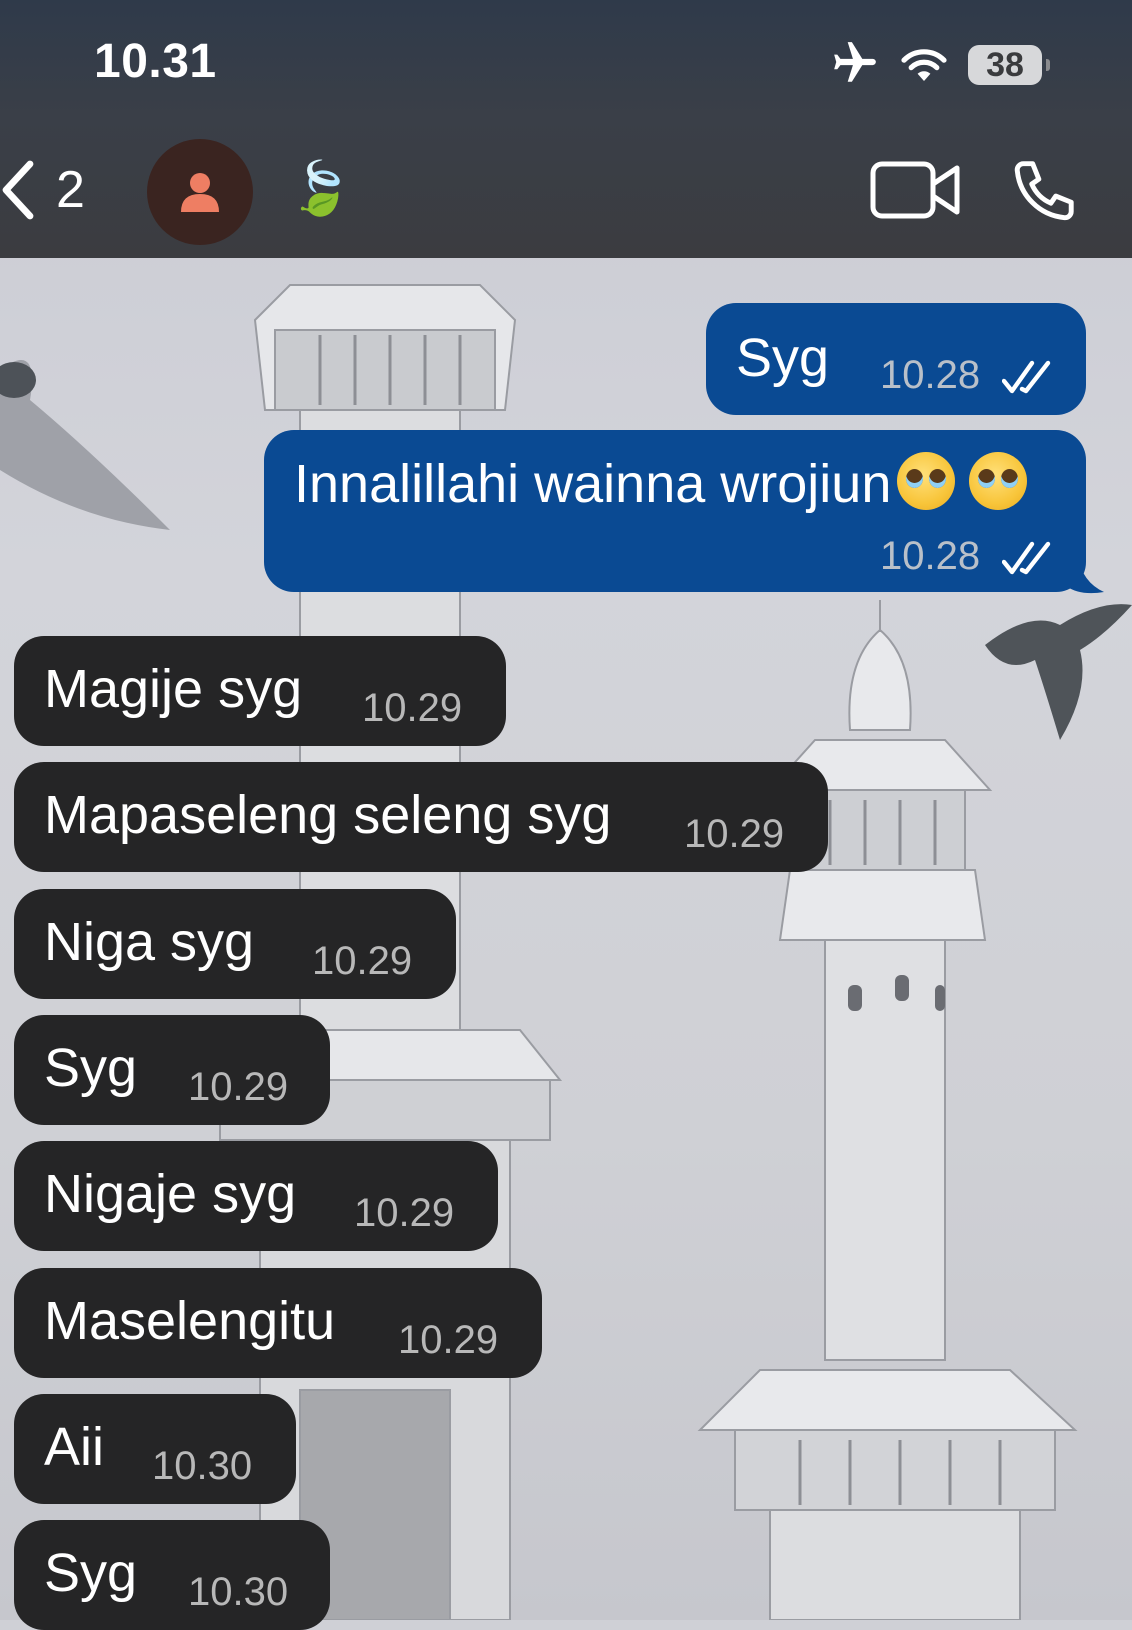  What do you see at coordinates (70, 190) in the screenshot?
I see `unread-count: 2` at bounding box center [70, 190].